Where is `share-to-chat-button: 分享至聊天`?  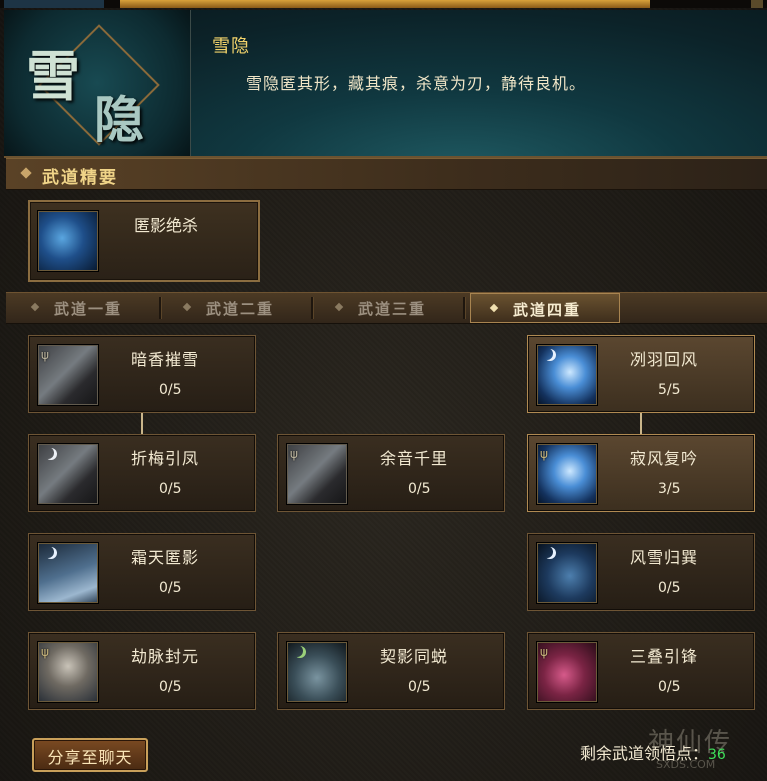 share-to-chat-button: 分享至聊天 is located at coordinates (90, 755).